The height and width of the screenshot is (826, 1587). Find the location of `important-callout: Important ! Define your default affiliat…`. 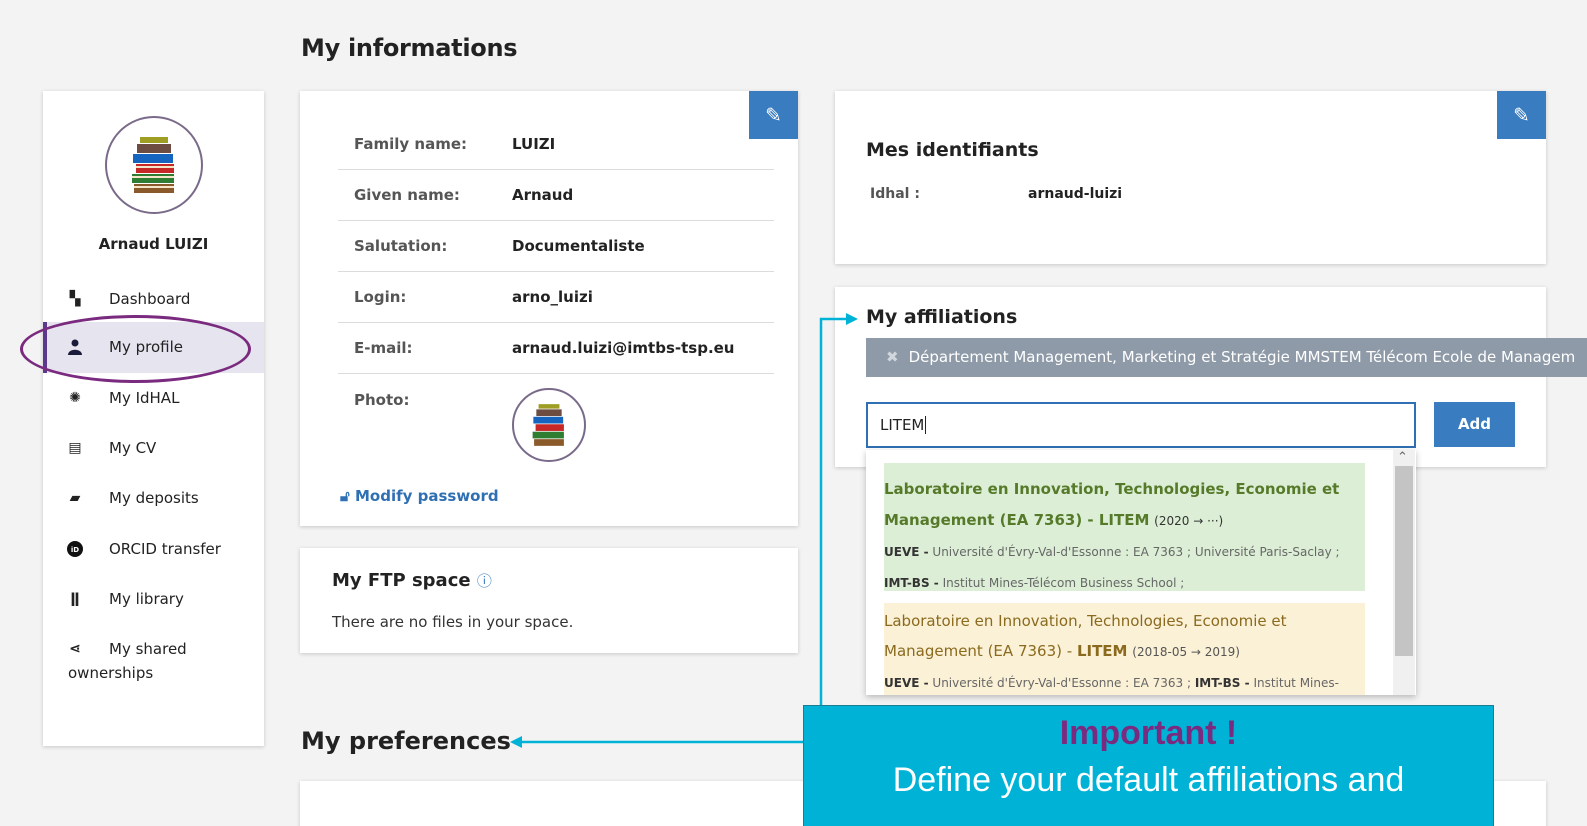

important-callout: Important ! Define your default affiliat… is located at coordinates (1148, 765).